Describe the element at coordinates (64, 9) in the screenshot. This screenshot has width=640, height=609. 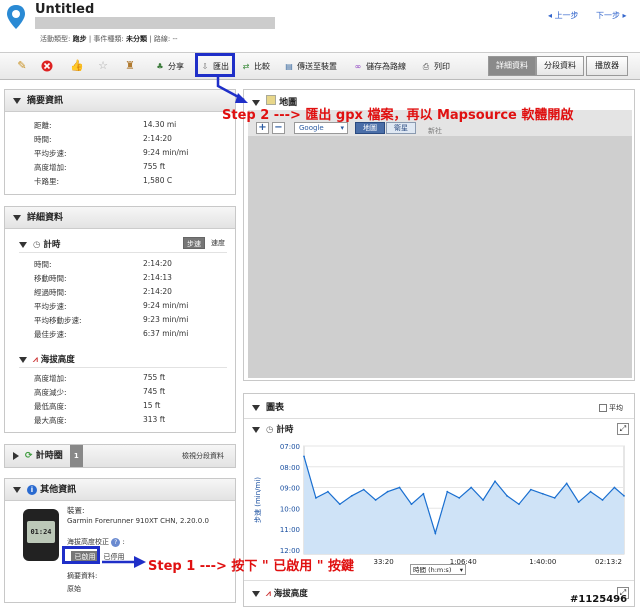
I see `activity-title: Untitled` at that location.